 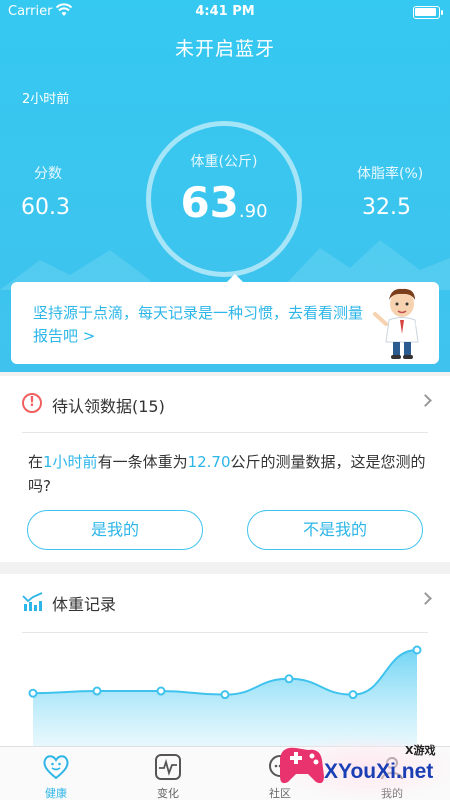 I want to click on question-prefix: 在, so click(x=36, y=462).